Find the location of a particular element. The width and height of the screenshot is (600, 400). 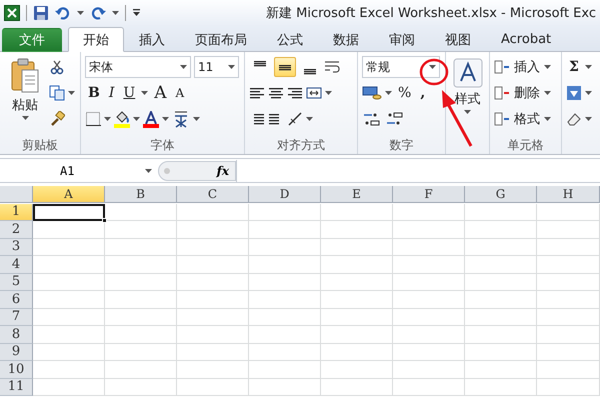

borders-icon is located at coordinates (93, 119).